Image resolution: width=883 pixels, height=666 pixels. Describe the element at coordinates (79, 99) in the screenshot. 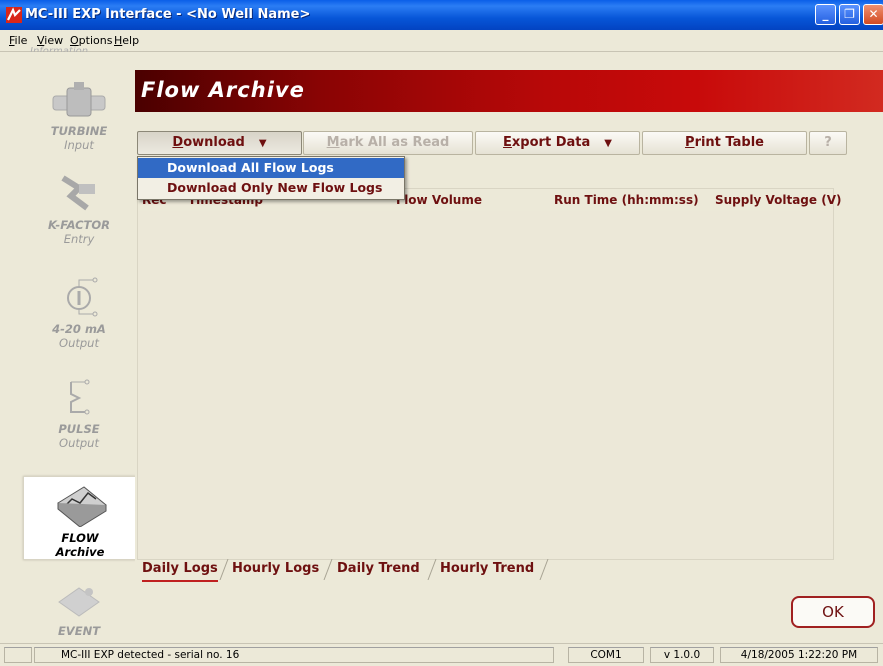

I see `turbine-icon` at that location.